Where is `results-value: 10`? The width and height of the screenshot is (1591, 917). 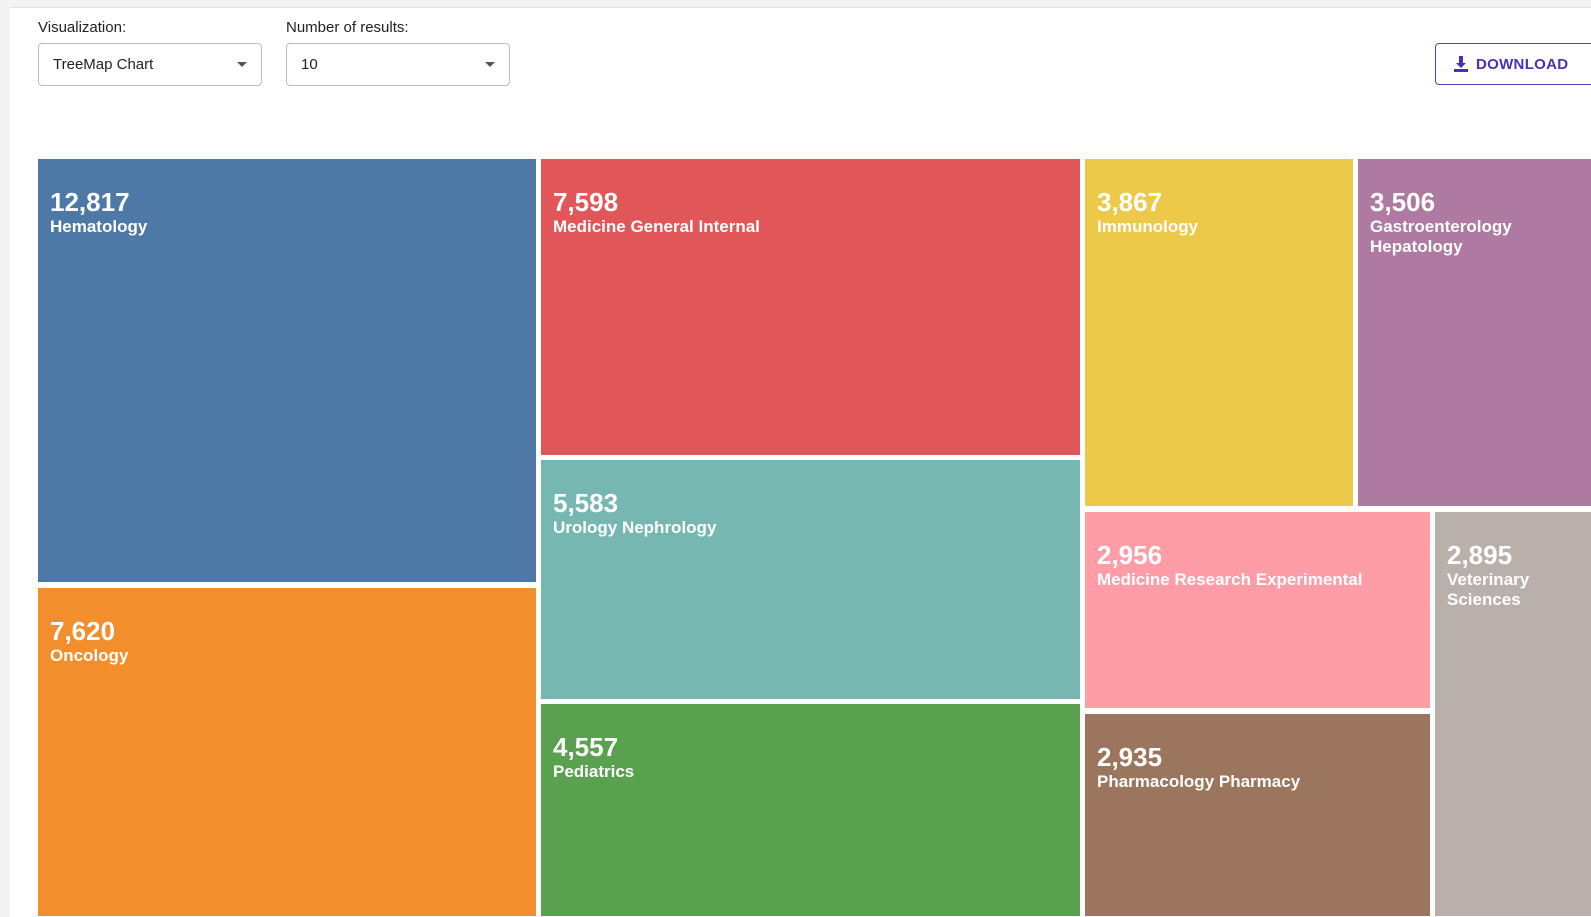 results-value: 10 is located at coordinates (309, 64).